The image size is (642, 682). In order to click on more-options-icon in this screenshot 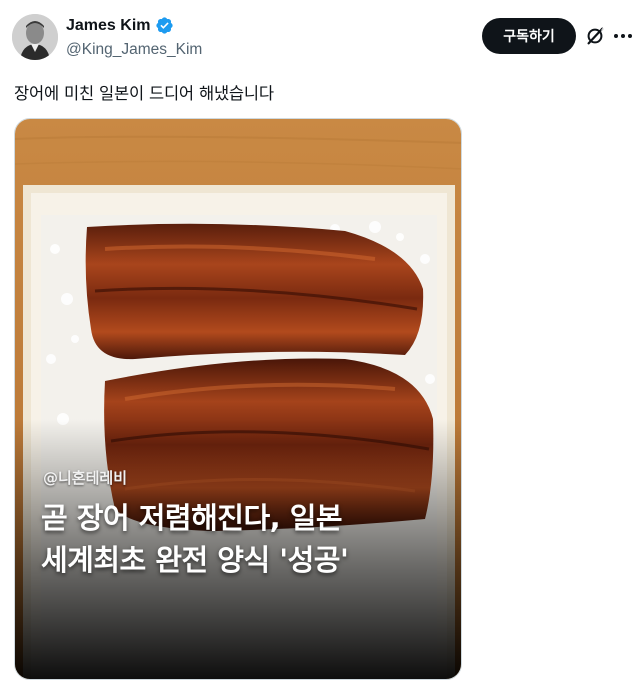, I will do `click(623, 36)`.